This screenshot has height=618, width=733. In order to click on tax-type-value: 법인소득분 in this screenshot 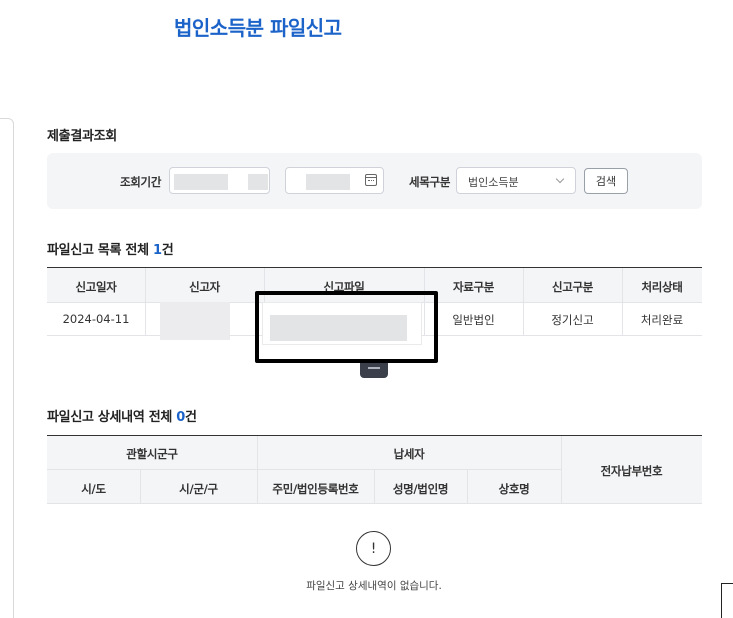, I will do `click(493, 182)`.